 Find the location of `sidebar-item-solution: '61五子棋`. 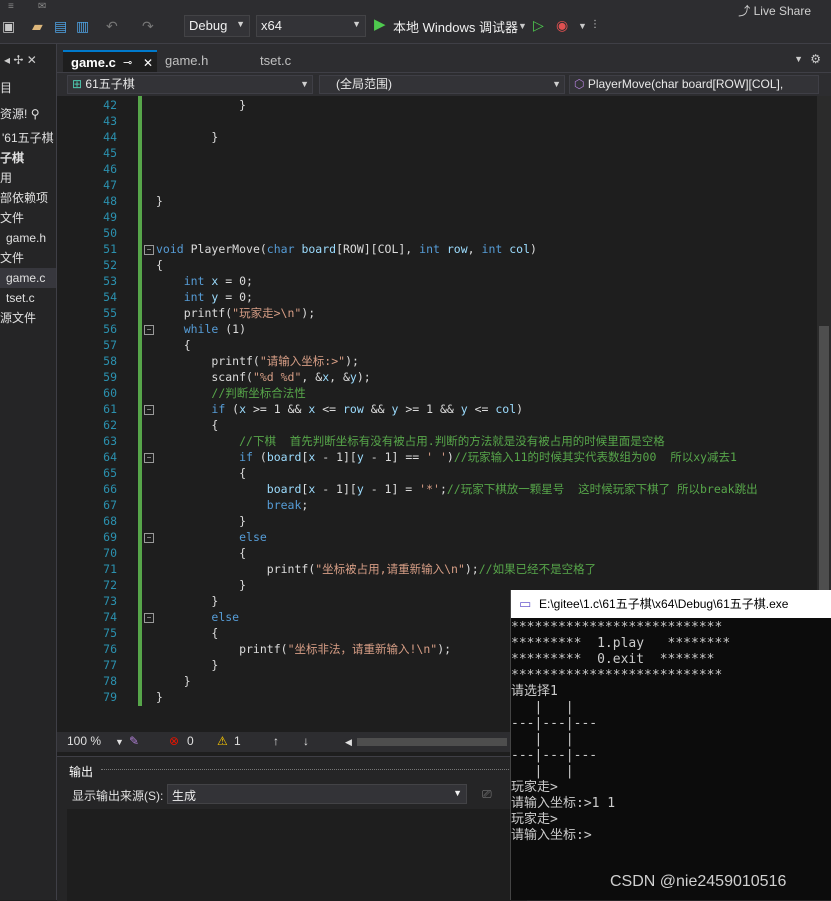

sidebar-item-solution: '61五子棋 is located at coordinates (28, 138).